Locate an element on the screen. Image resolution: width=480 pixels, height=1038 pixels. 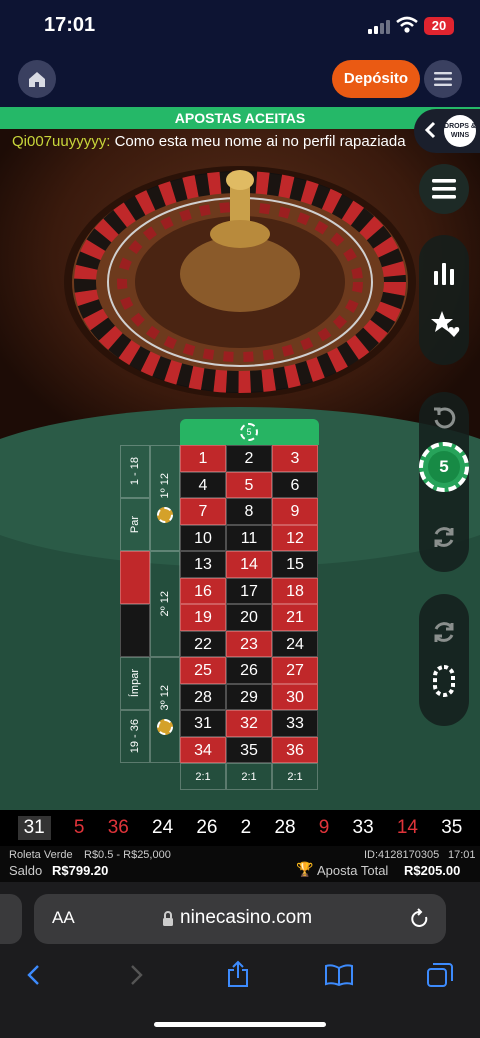
number-cell-35: 35 is located at coordinates (249, 749).